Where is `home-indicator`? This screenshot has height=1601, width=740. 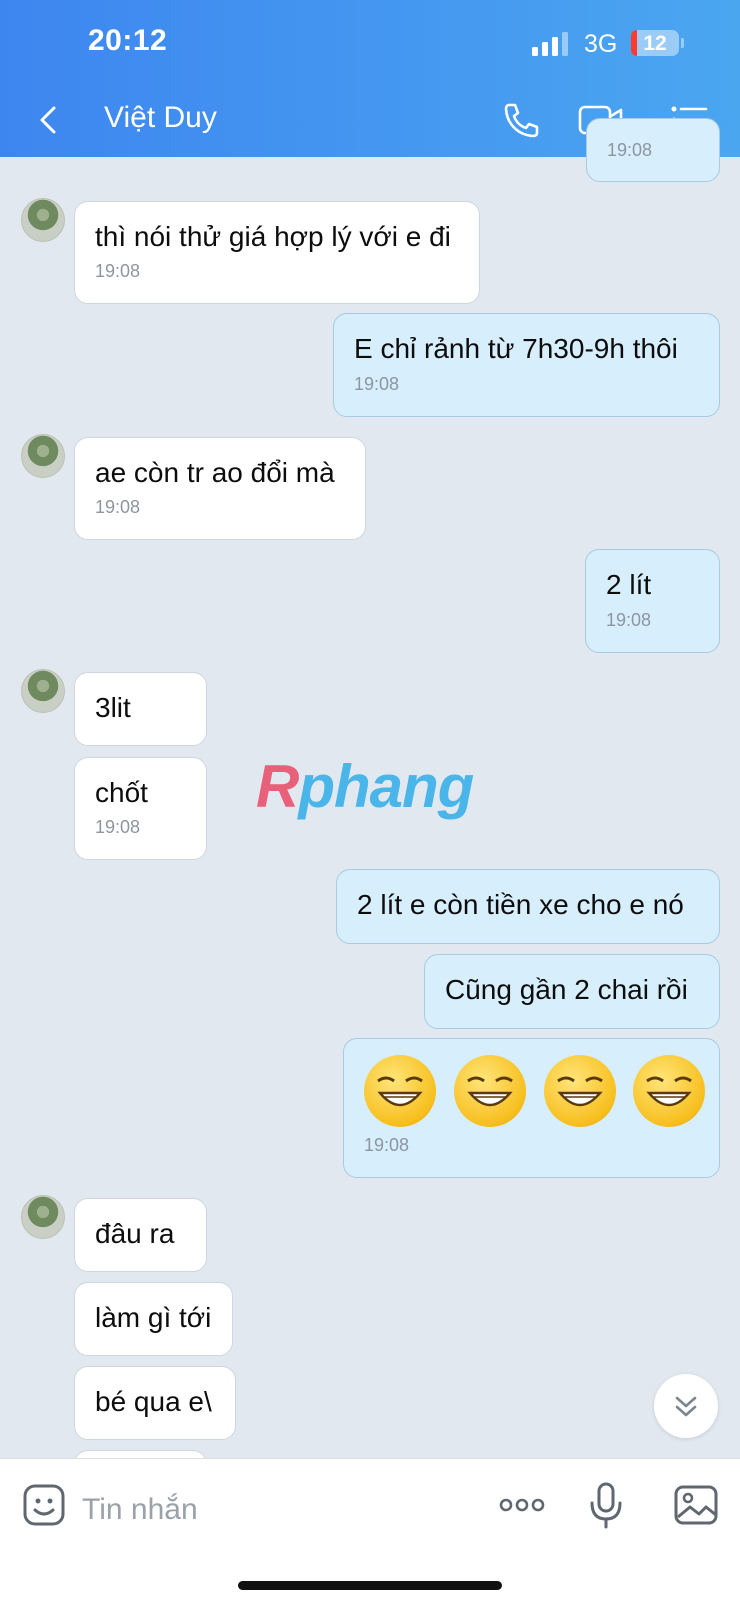
home-indicator is located at coordinates (370, 1585).